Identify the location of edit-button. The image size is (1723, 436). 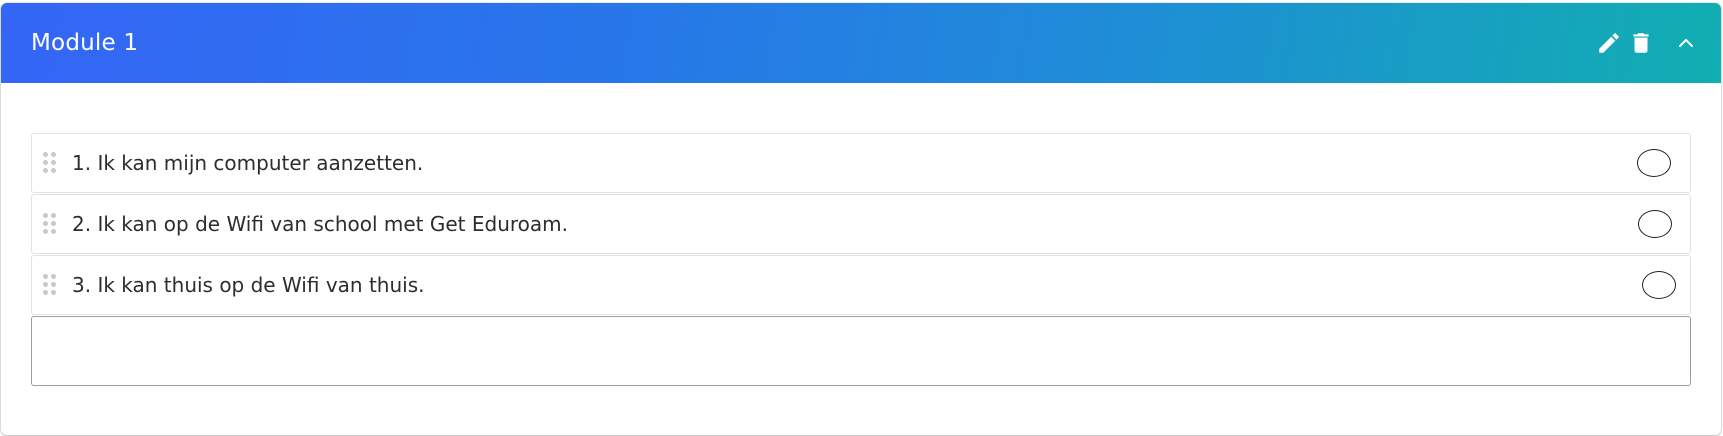
(1609, 43).